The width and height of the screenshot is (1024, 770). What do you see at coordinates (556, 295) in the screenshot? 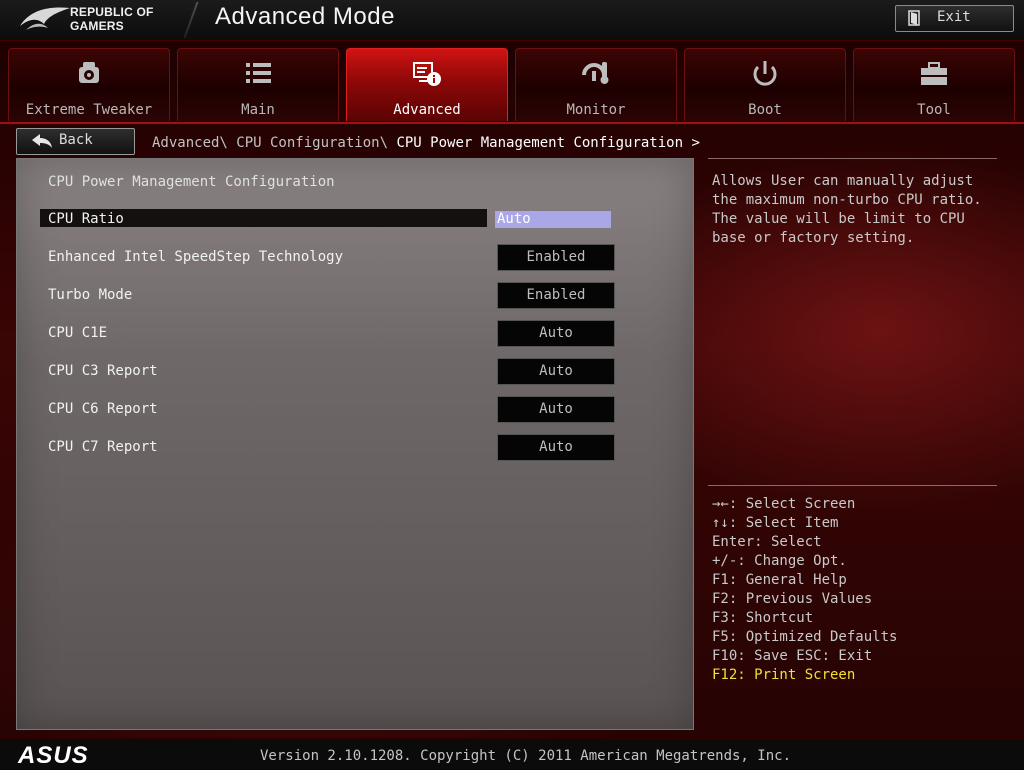
I see `setting-value-turbo-mode: Enabled` at bounding box center [556, 295].